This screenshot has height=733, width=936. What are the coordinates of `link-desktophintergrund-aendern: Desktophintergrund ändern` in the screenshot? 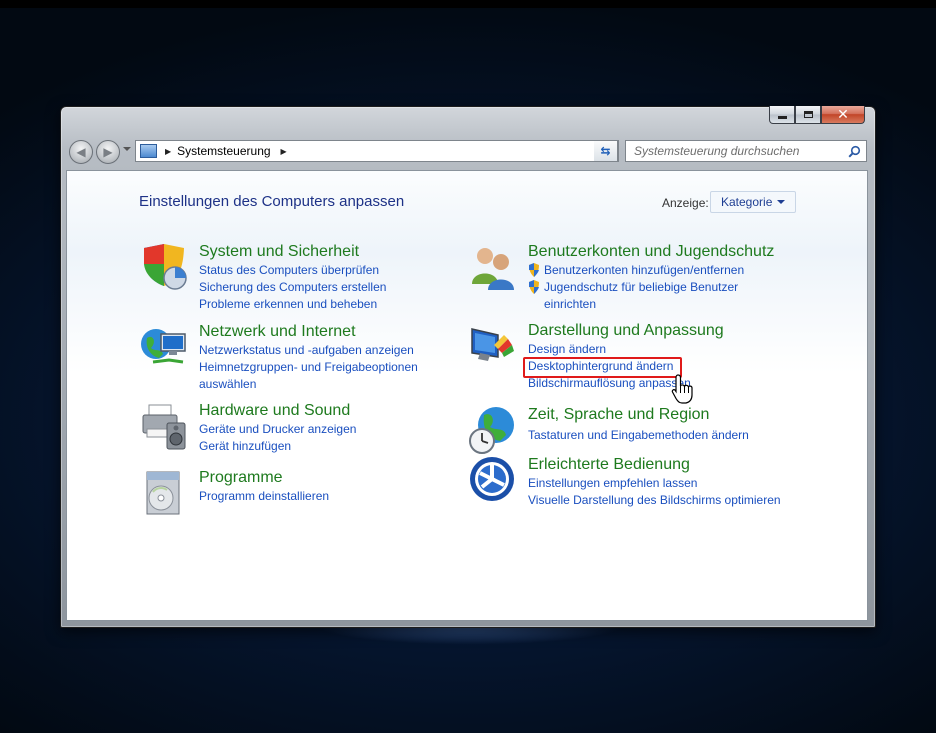 It's located at (658, 366).